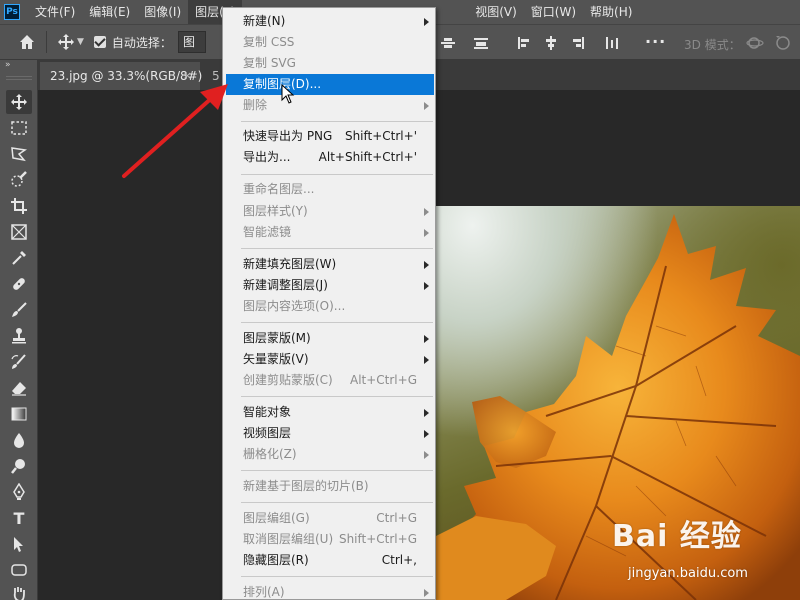 The width and height of the screenshot is (800, 600). I want to click on blur-icon, so click(19, 440).